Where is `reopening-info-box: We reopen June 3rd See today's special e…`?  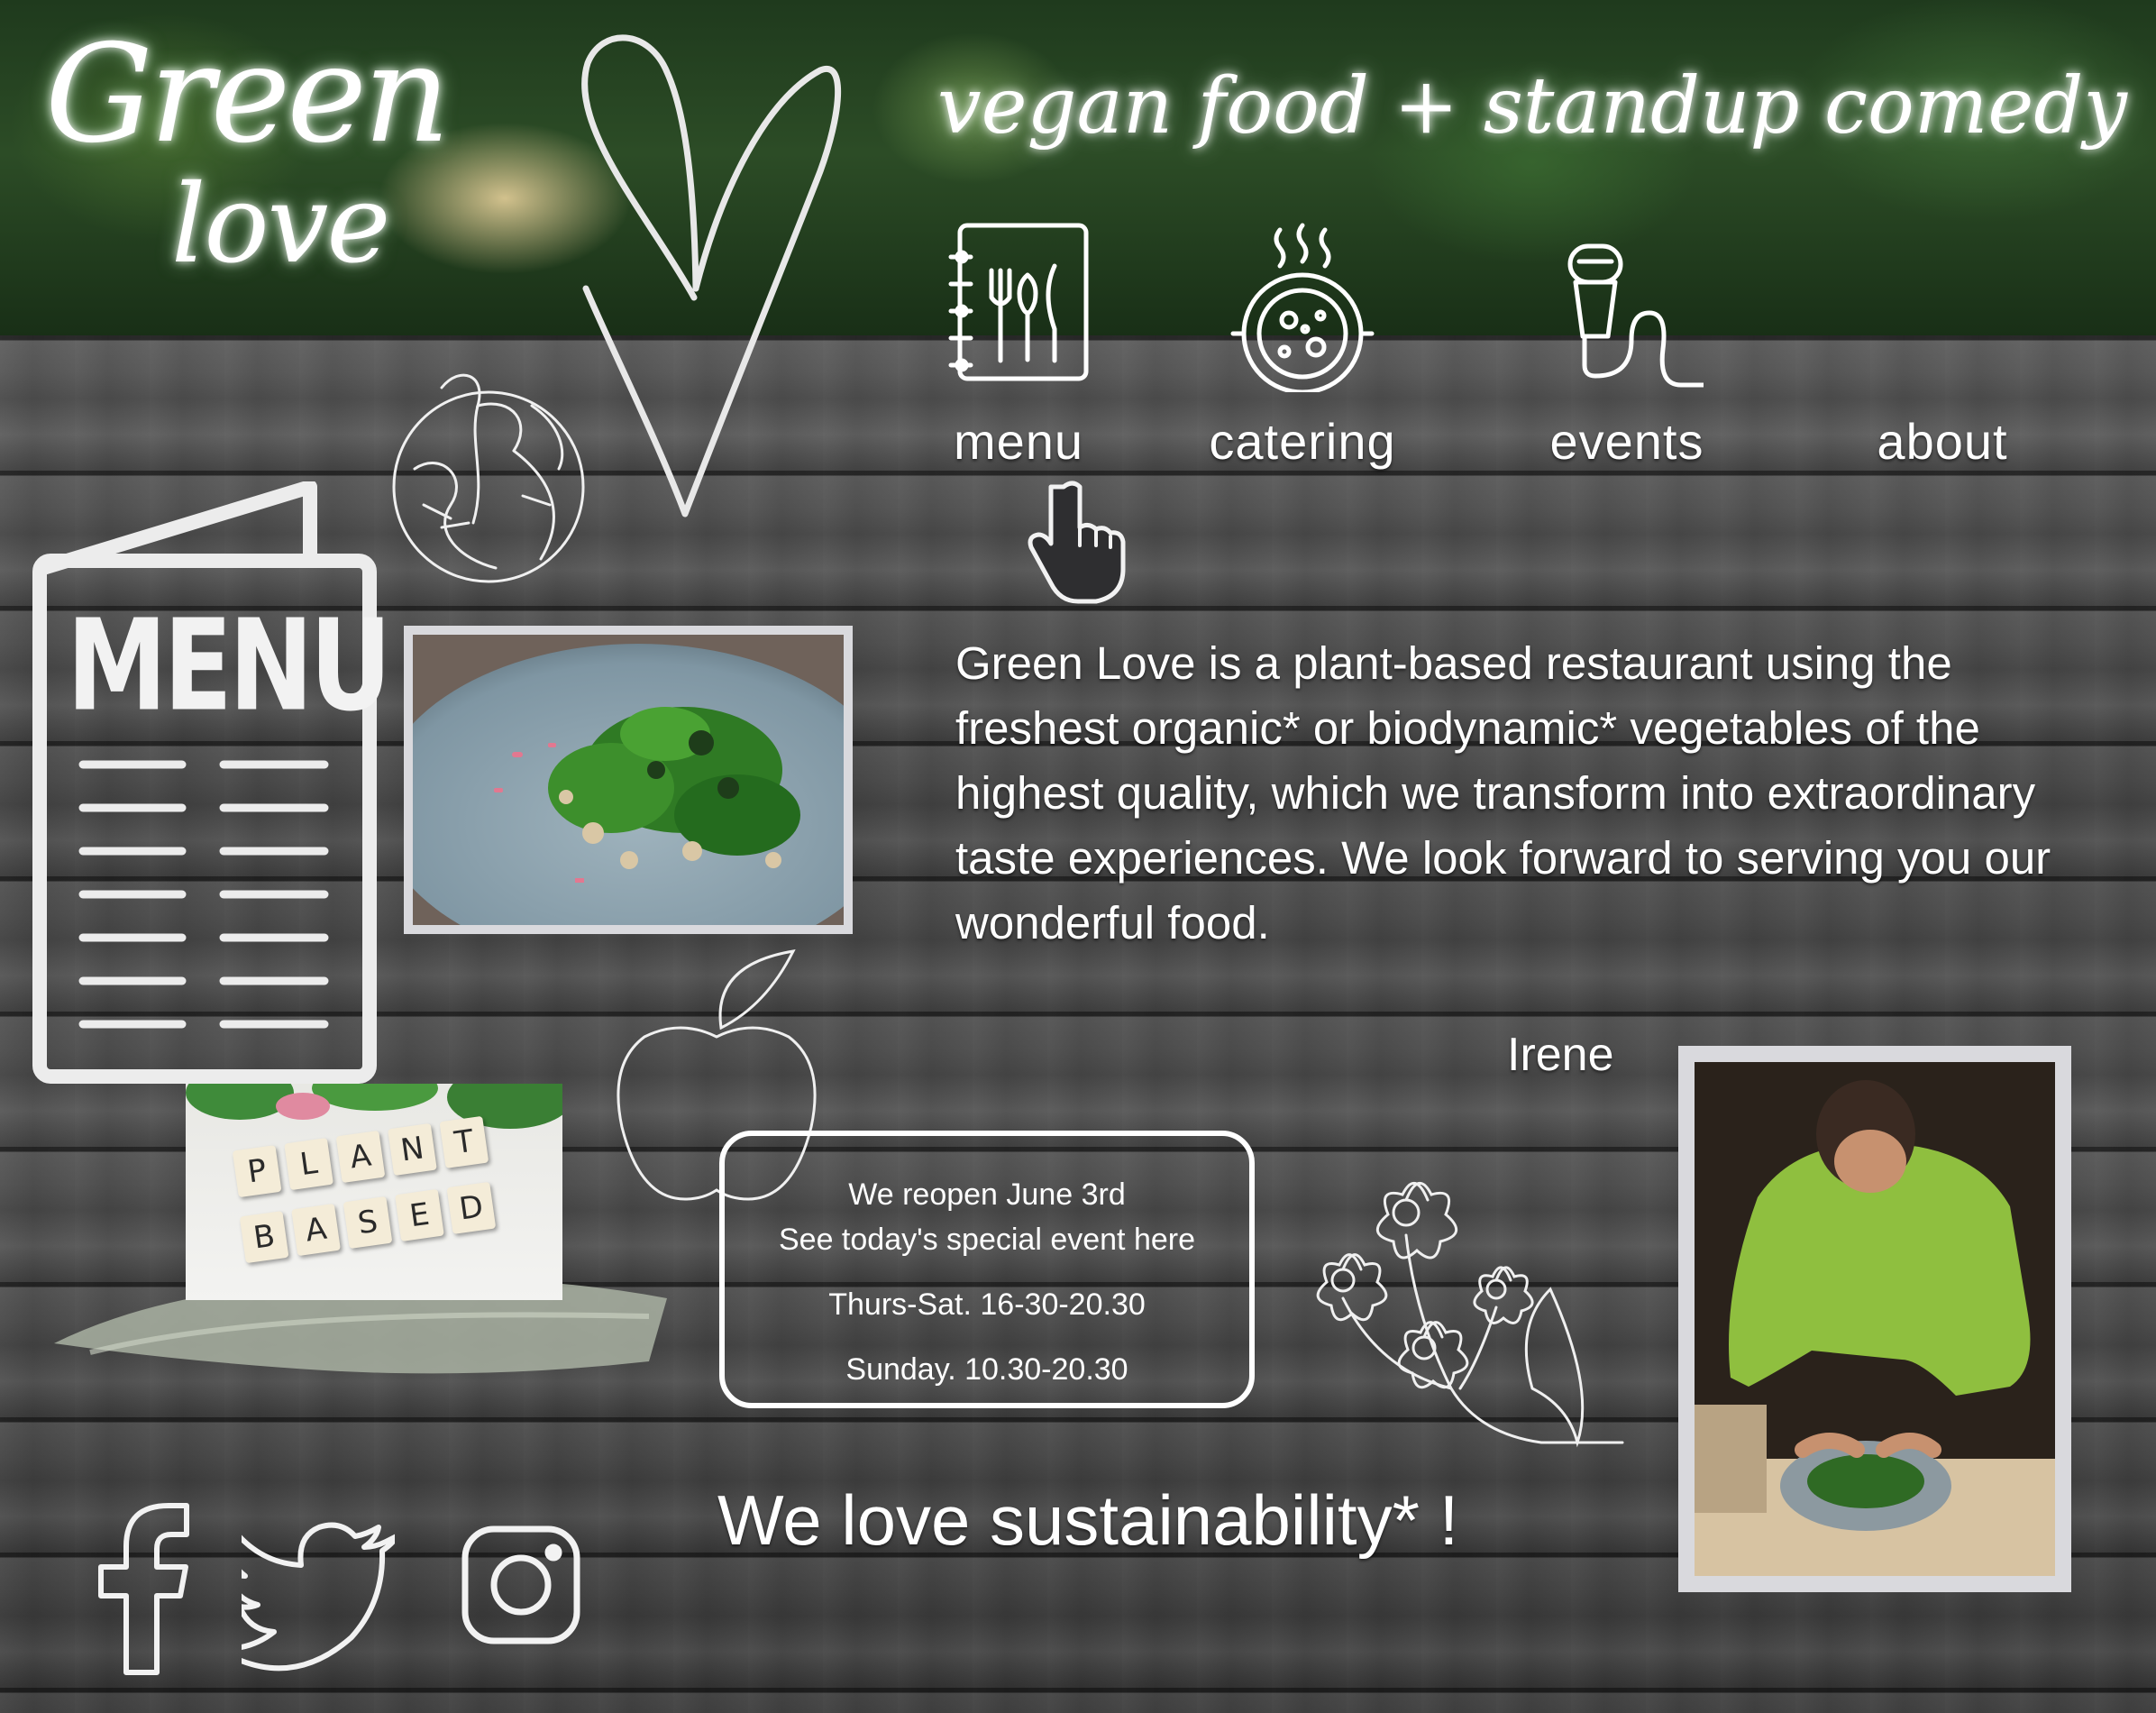 reopening-info-box: We reopen June 3rd See today's special e… is located at coordinates (987, 1269).